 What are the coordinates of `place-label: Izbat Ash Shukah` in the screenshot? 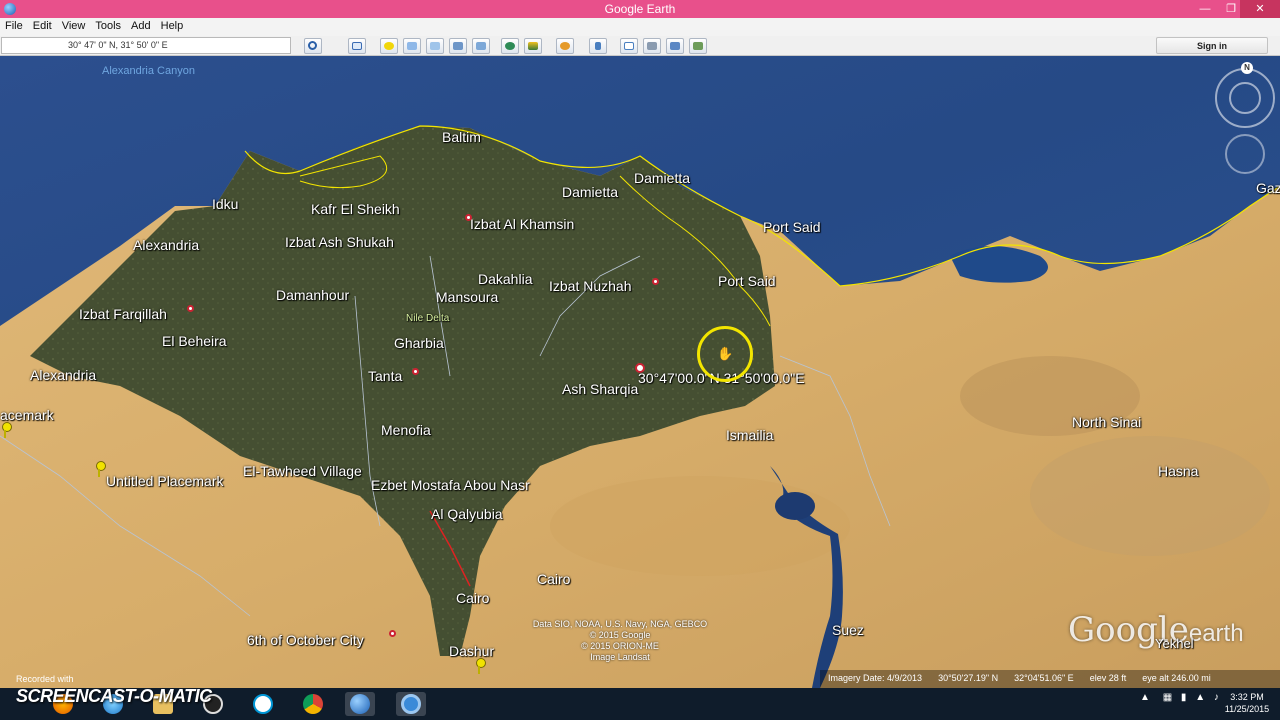 It's located at (339, 242).